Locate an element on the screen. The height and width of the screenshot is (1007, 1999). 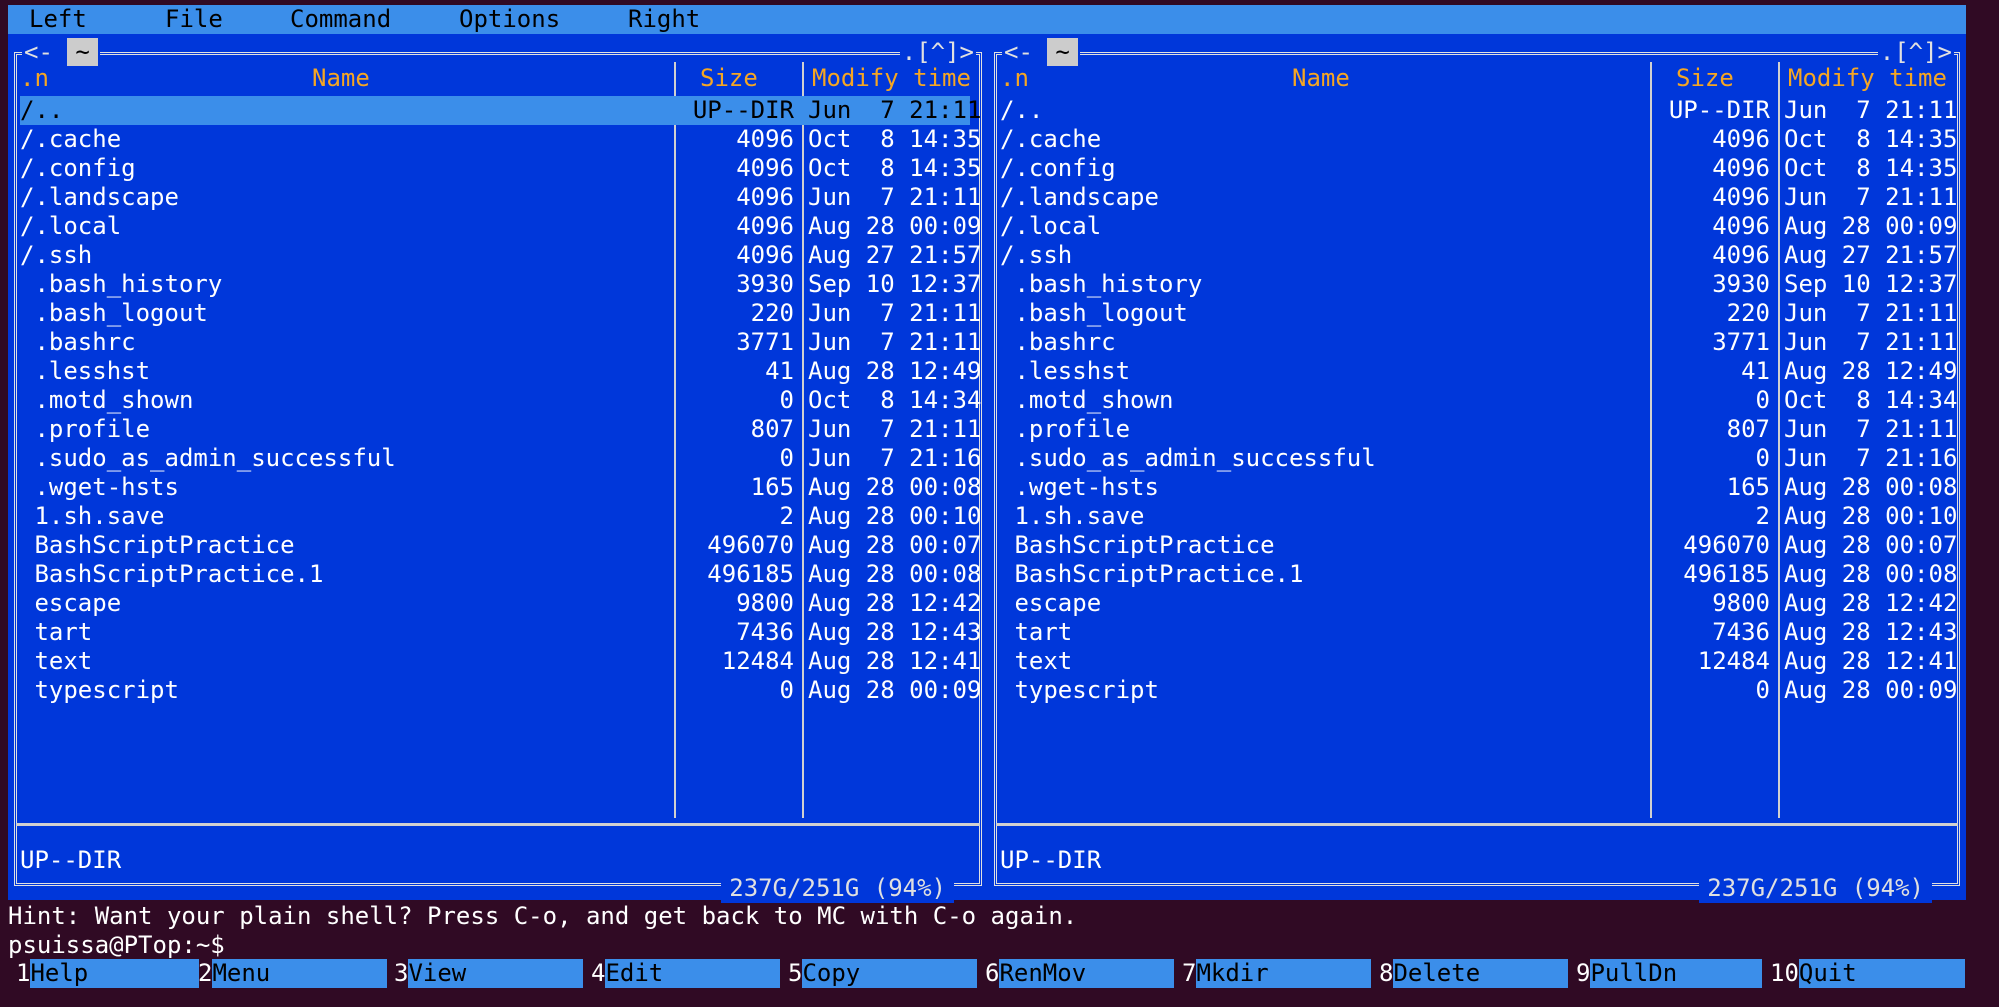
file-modify-time: Aug 28 12:41 is located at coordinates (1871, 661).